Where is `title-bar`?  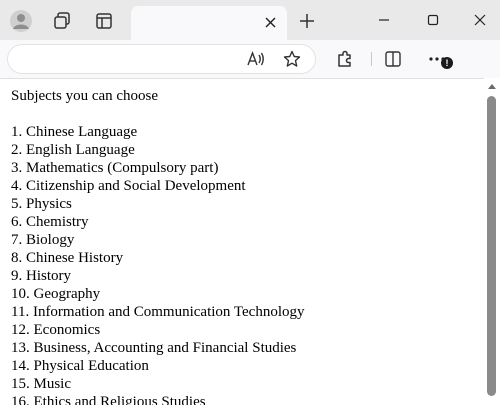
title-bar is located at coordinates (250, 20).